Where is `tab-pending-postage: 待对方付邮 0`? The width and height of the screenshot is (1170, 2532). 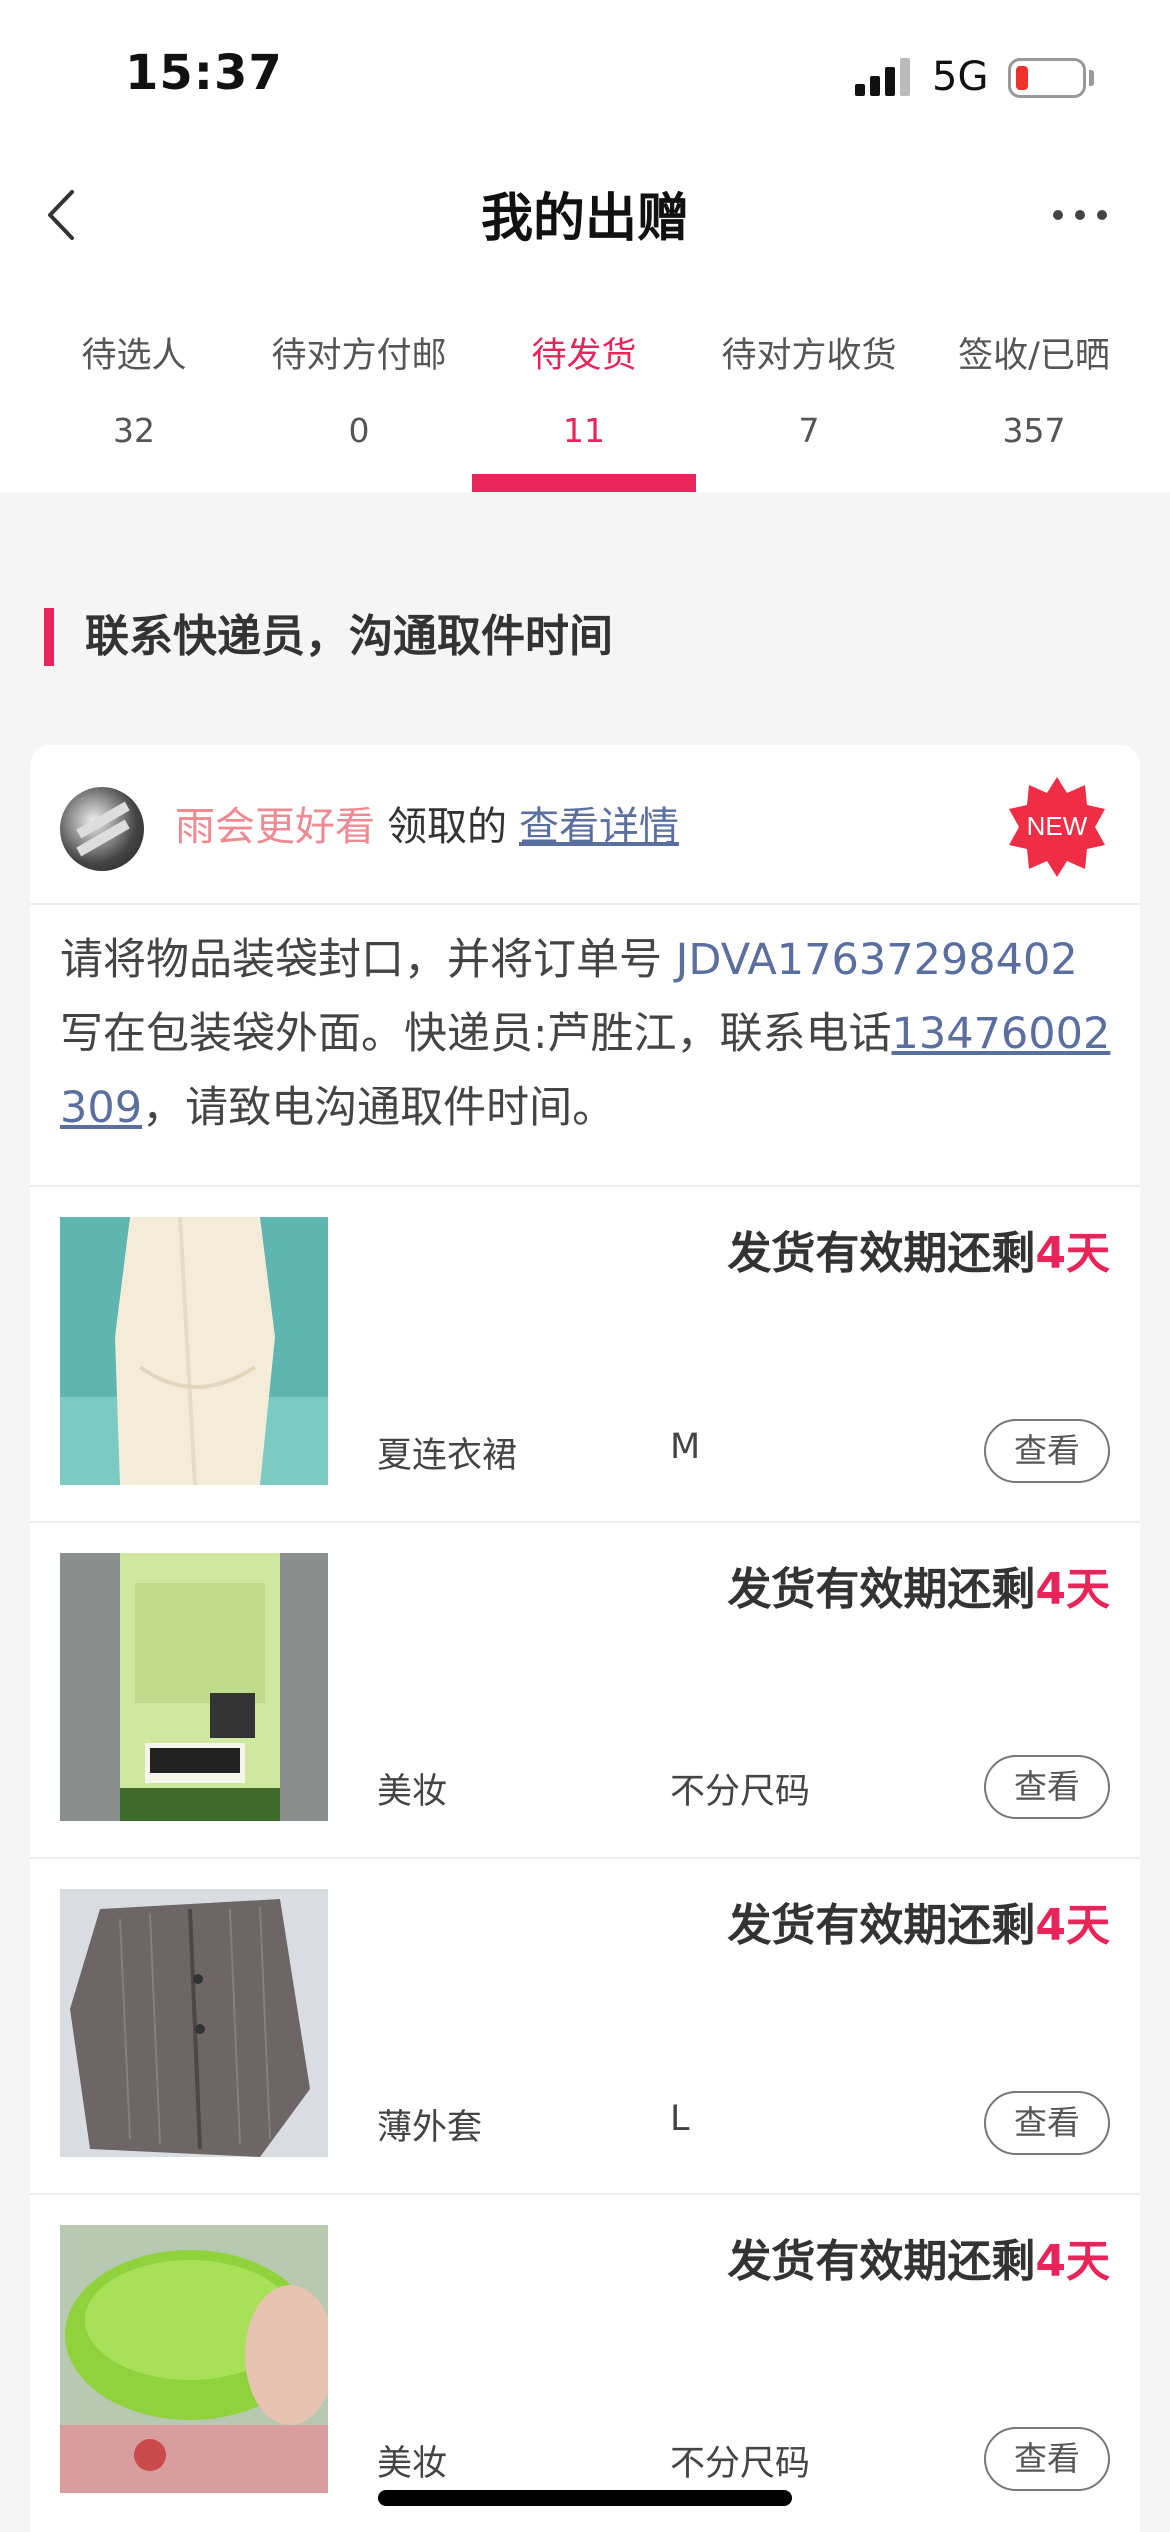 tab-pending-postage: 待对方付邮 0 is located at coordinates (359, 390).